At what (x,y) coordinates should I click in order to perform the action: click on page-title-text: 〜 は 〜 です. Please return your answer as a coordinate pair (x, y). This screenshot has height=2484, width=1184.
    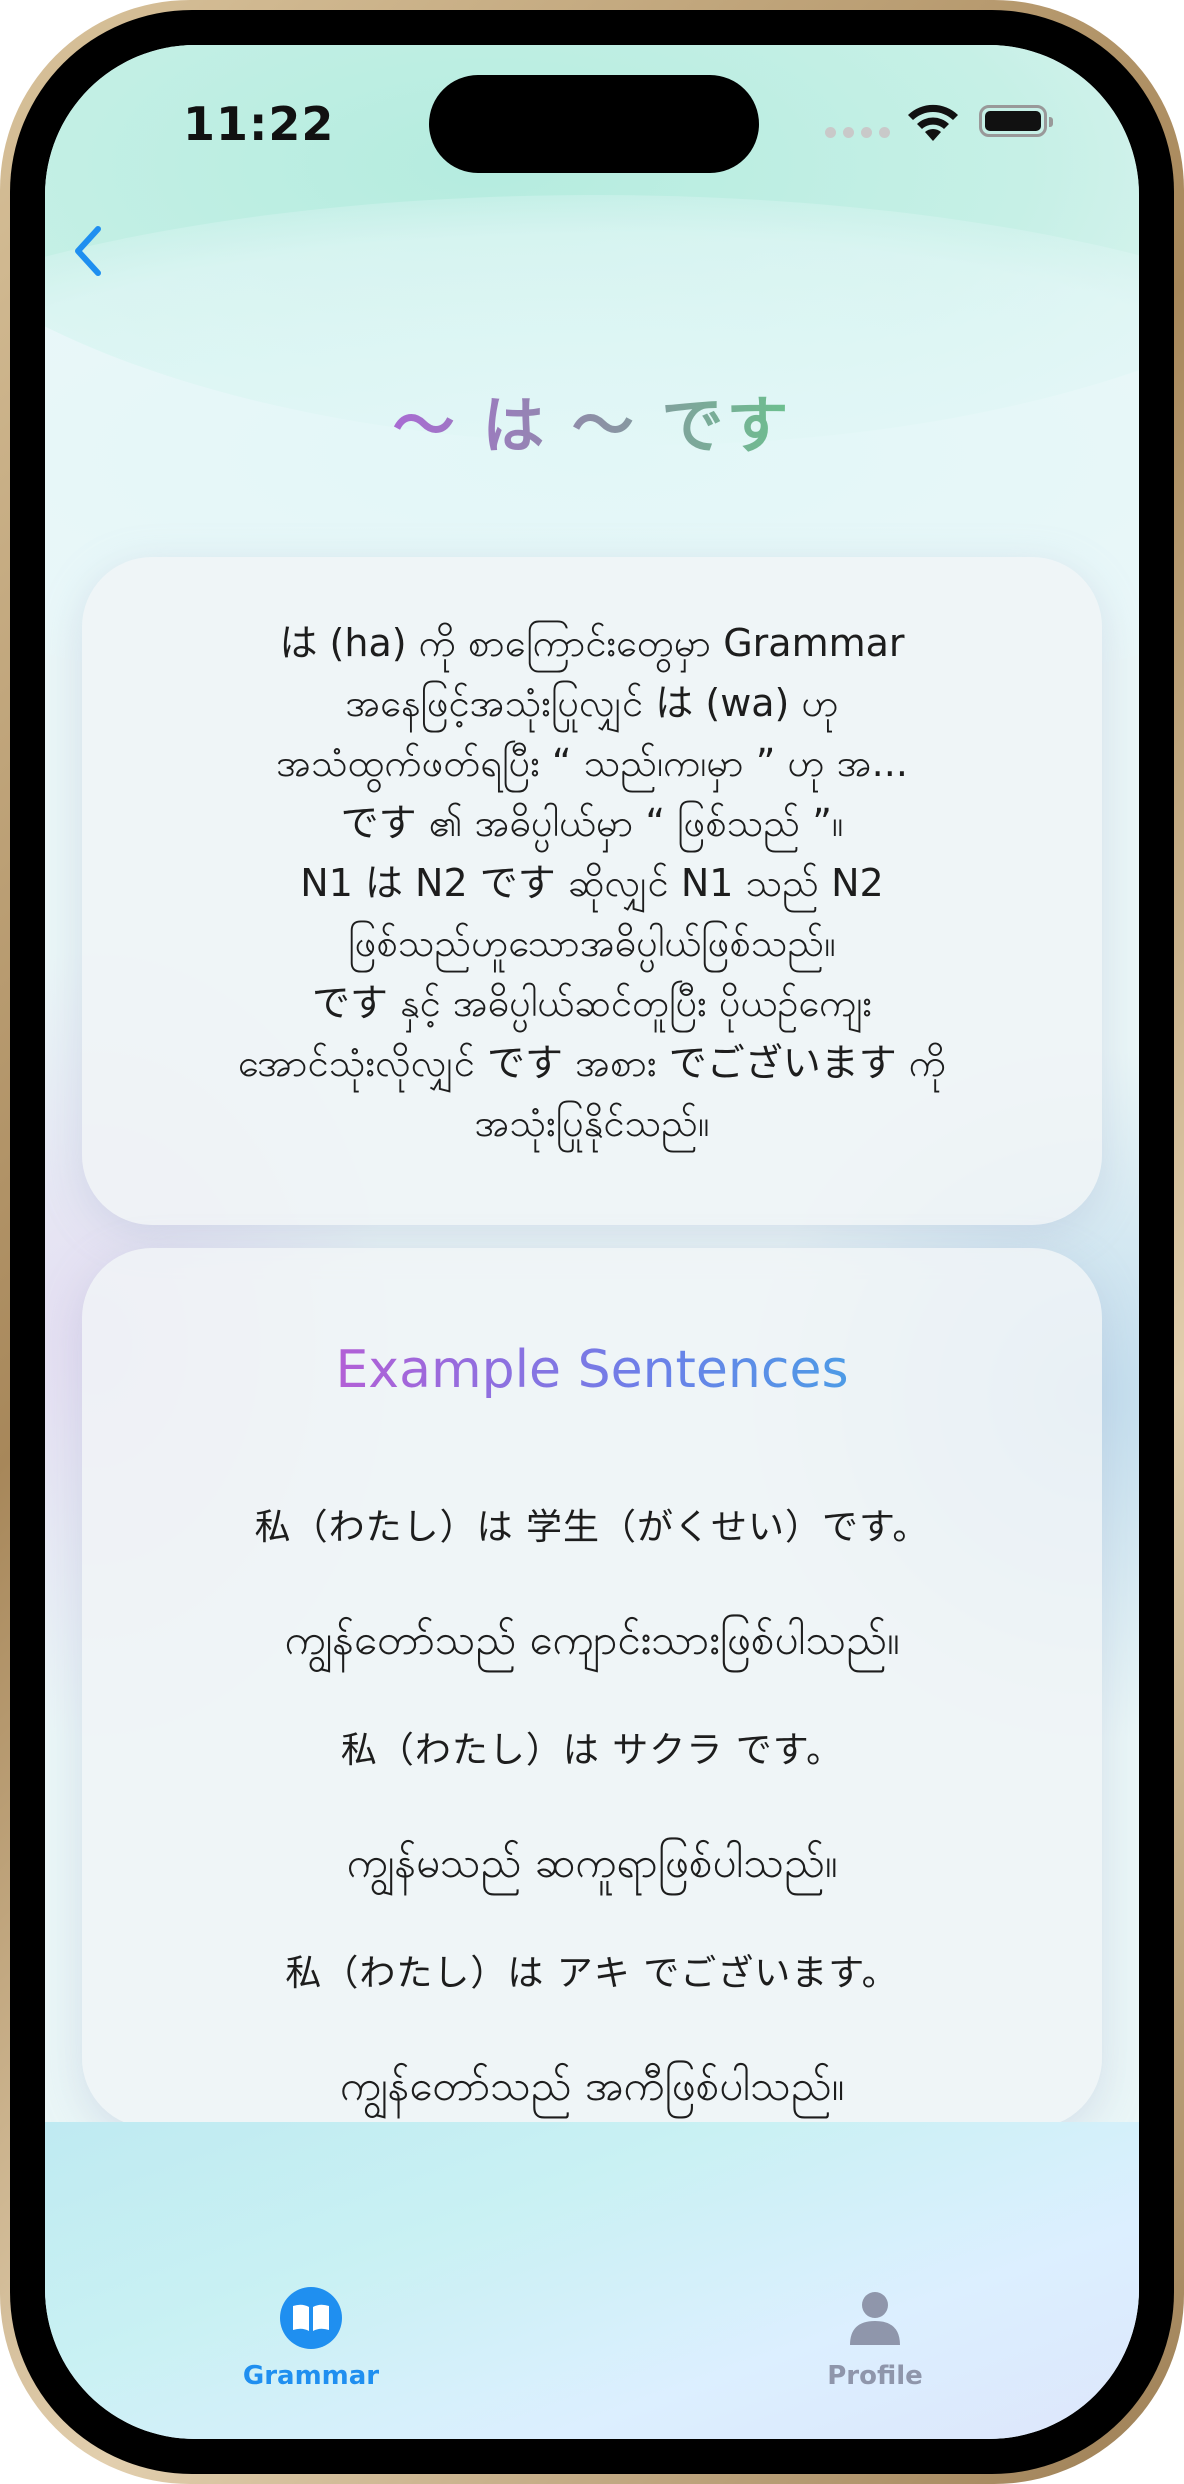
    Looking at the image, I should click on (592, 425).